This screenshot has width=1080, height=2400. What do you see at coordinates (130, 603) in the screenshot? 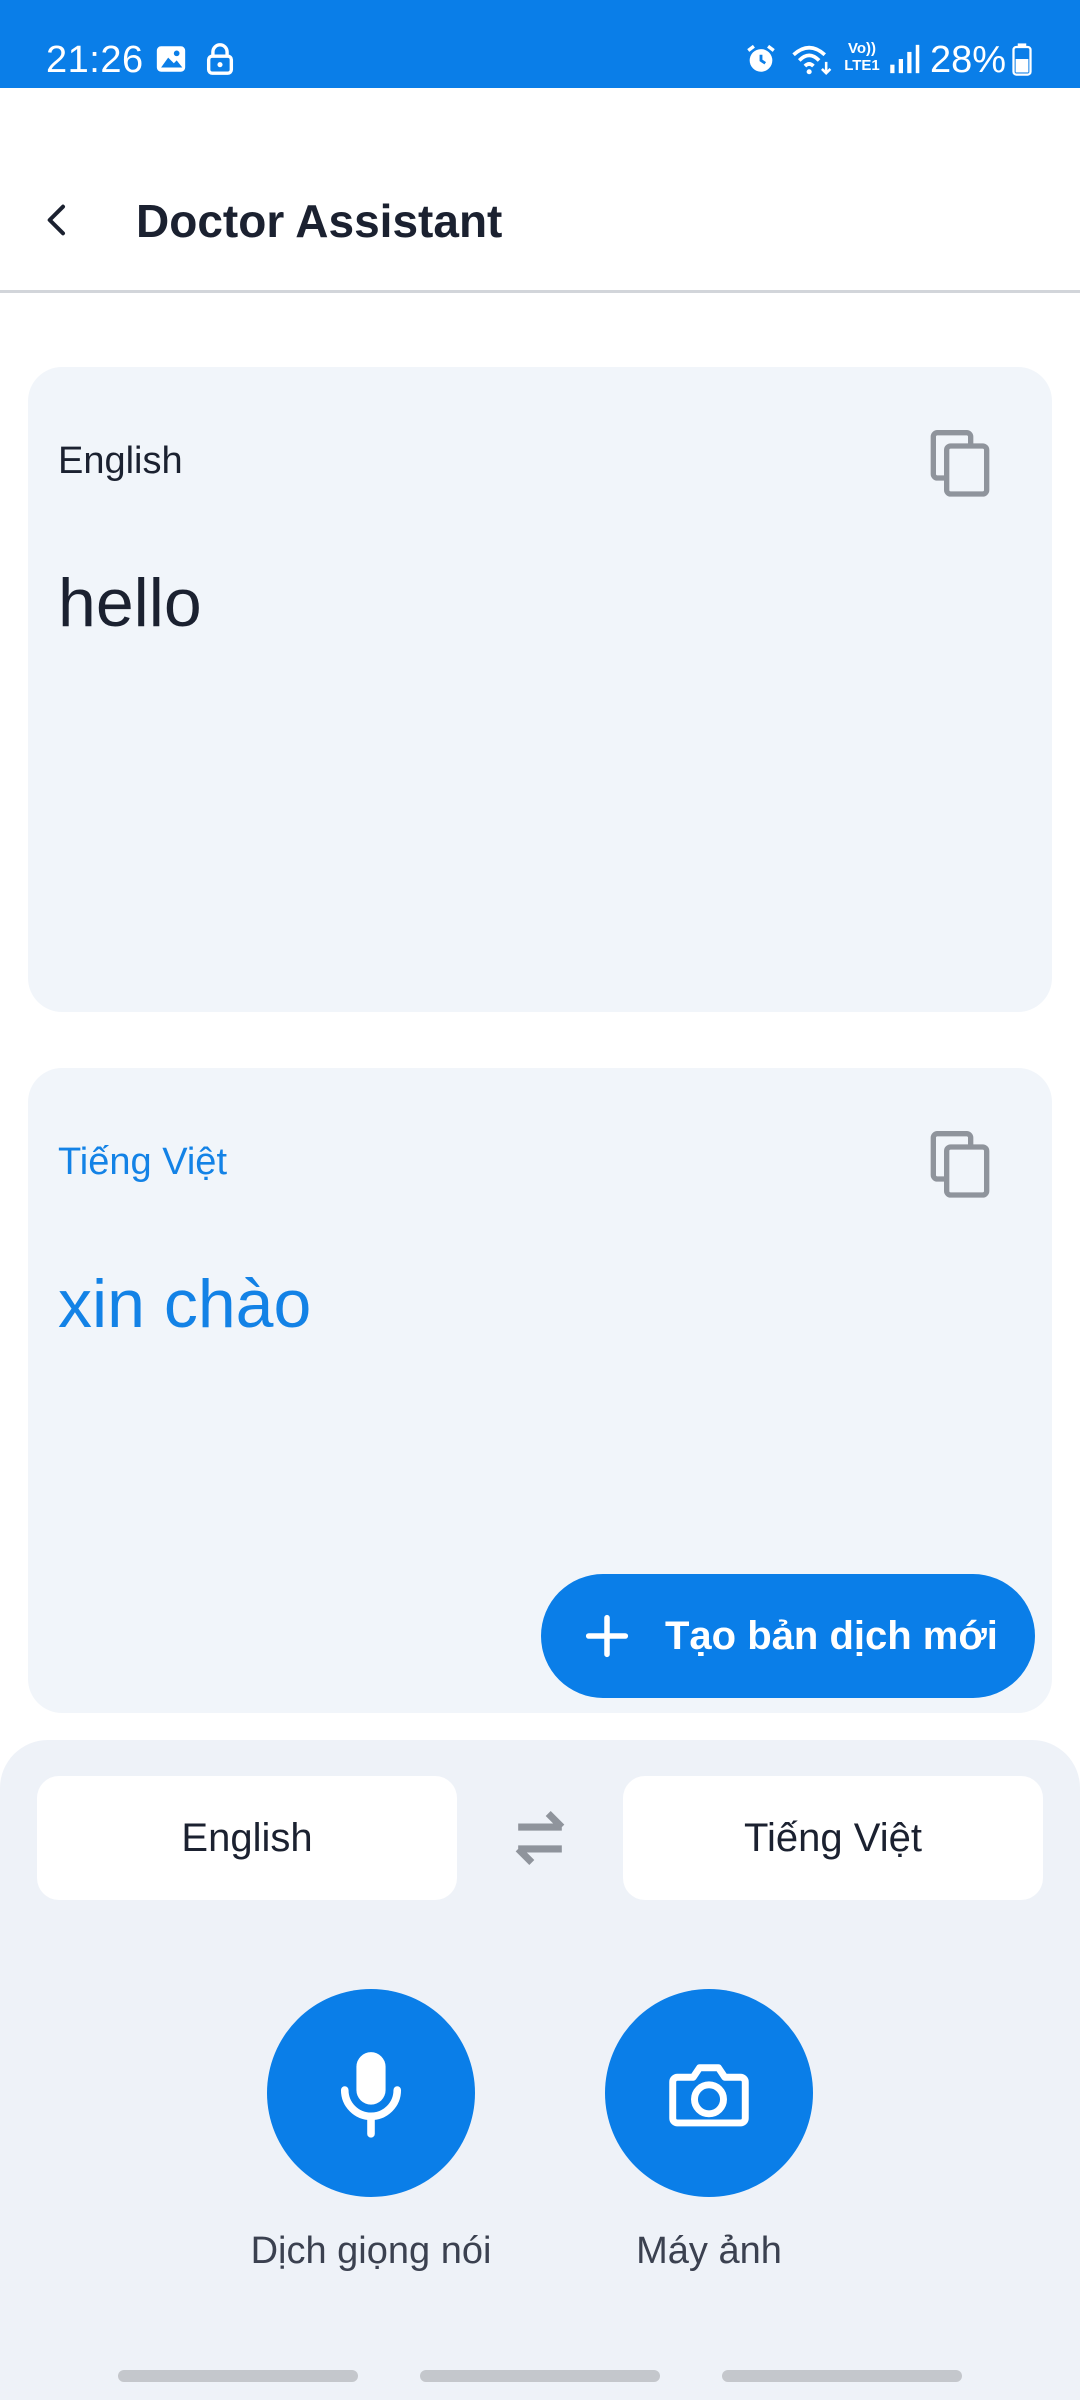
I see `source-text: hello` at bounding box center [130, 603].